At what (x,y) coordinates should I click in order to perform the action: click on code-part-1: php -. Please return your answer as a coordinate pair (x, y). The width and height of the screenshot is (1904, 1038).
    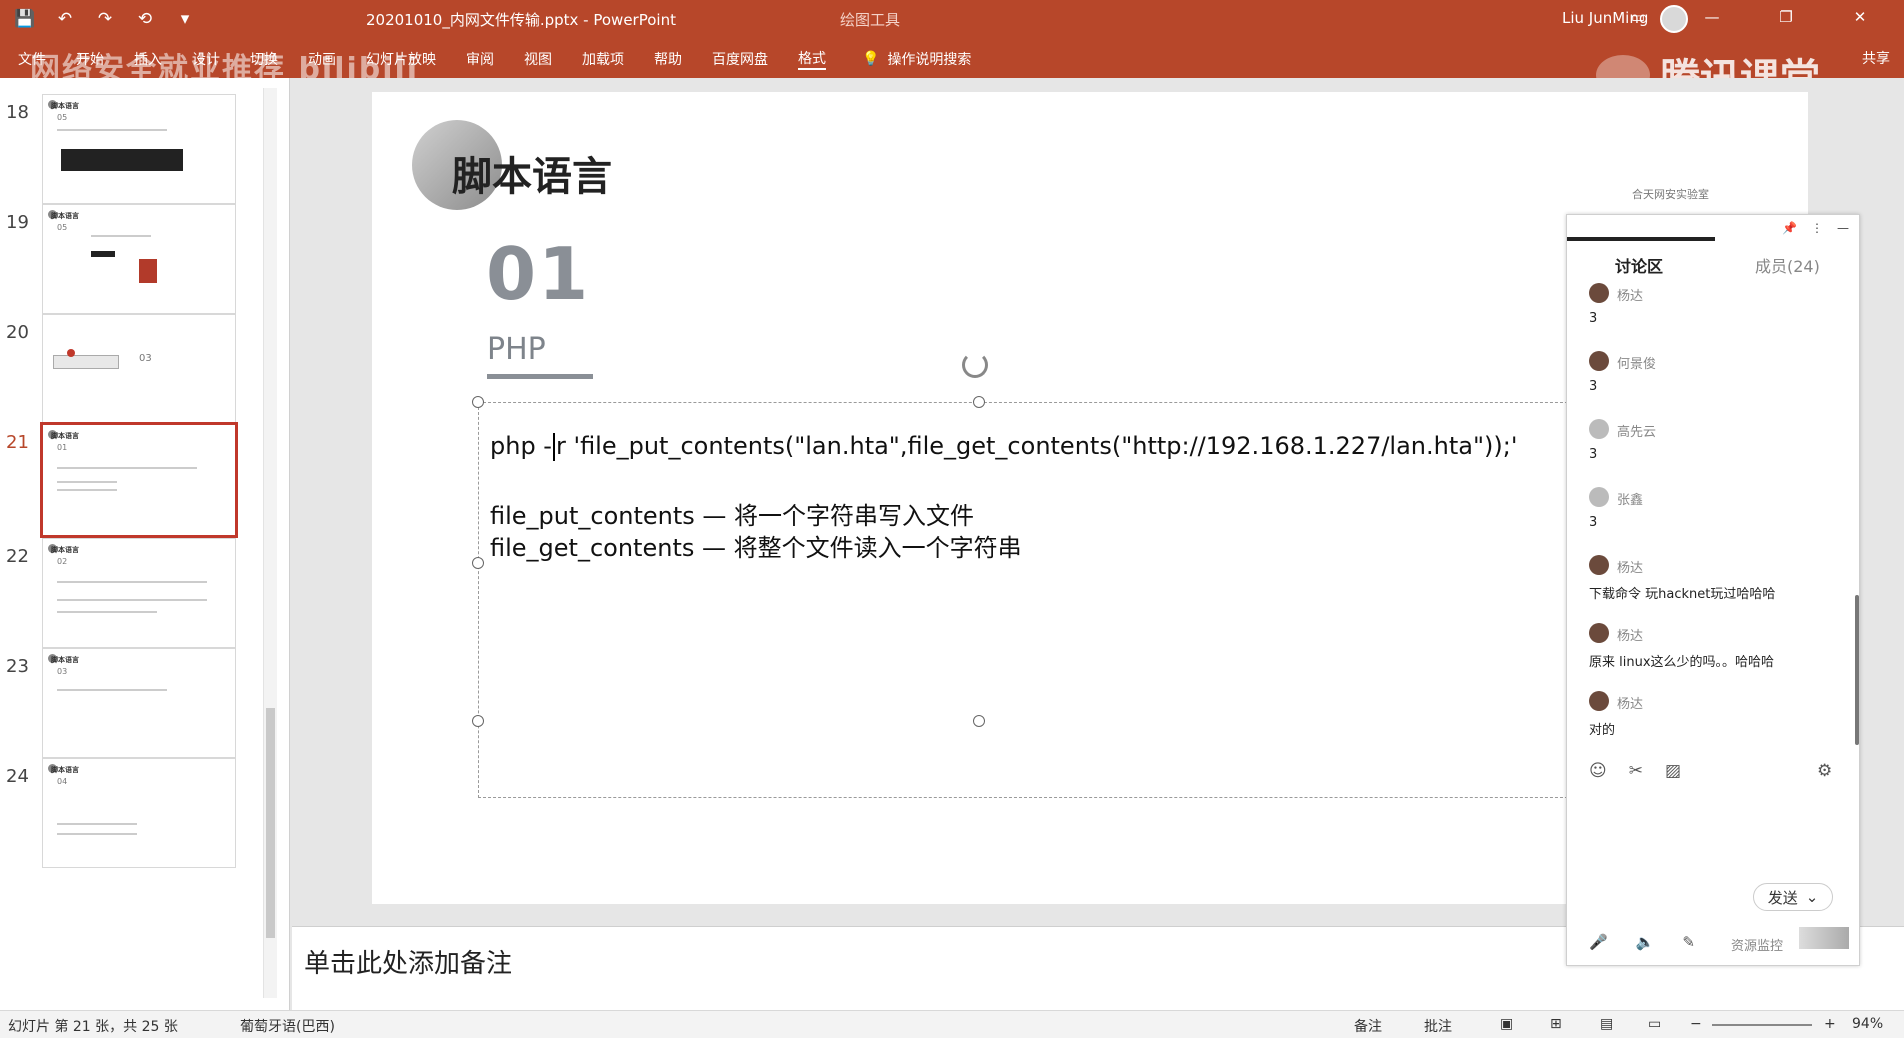
    Looking at the image, I should click on (521, 446).